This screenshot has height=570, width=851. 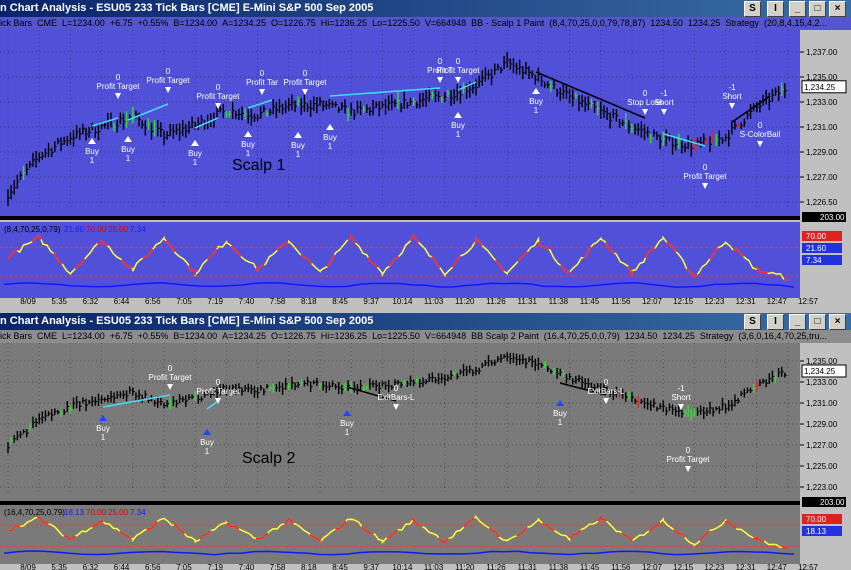 I want to click on info-segment: Hi=1236.25, so click(x=344, y=23).